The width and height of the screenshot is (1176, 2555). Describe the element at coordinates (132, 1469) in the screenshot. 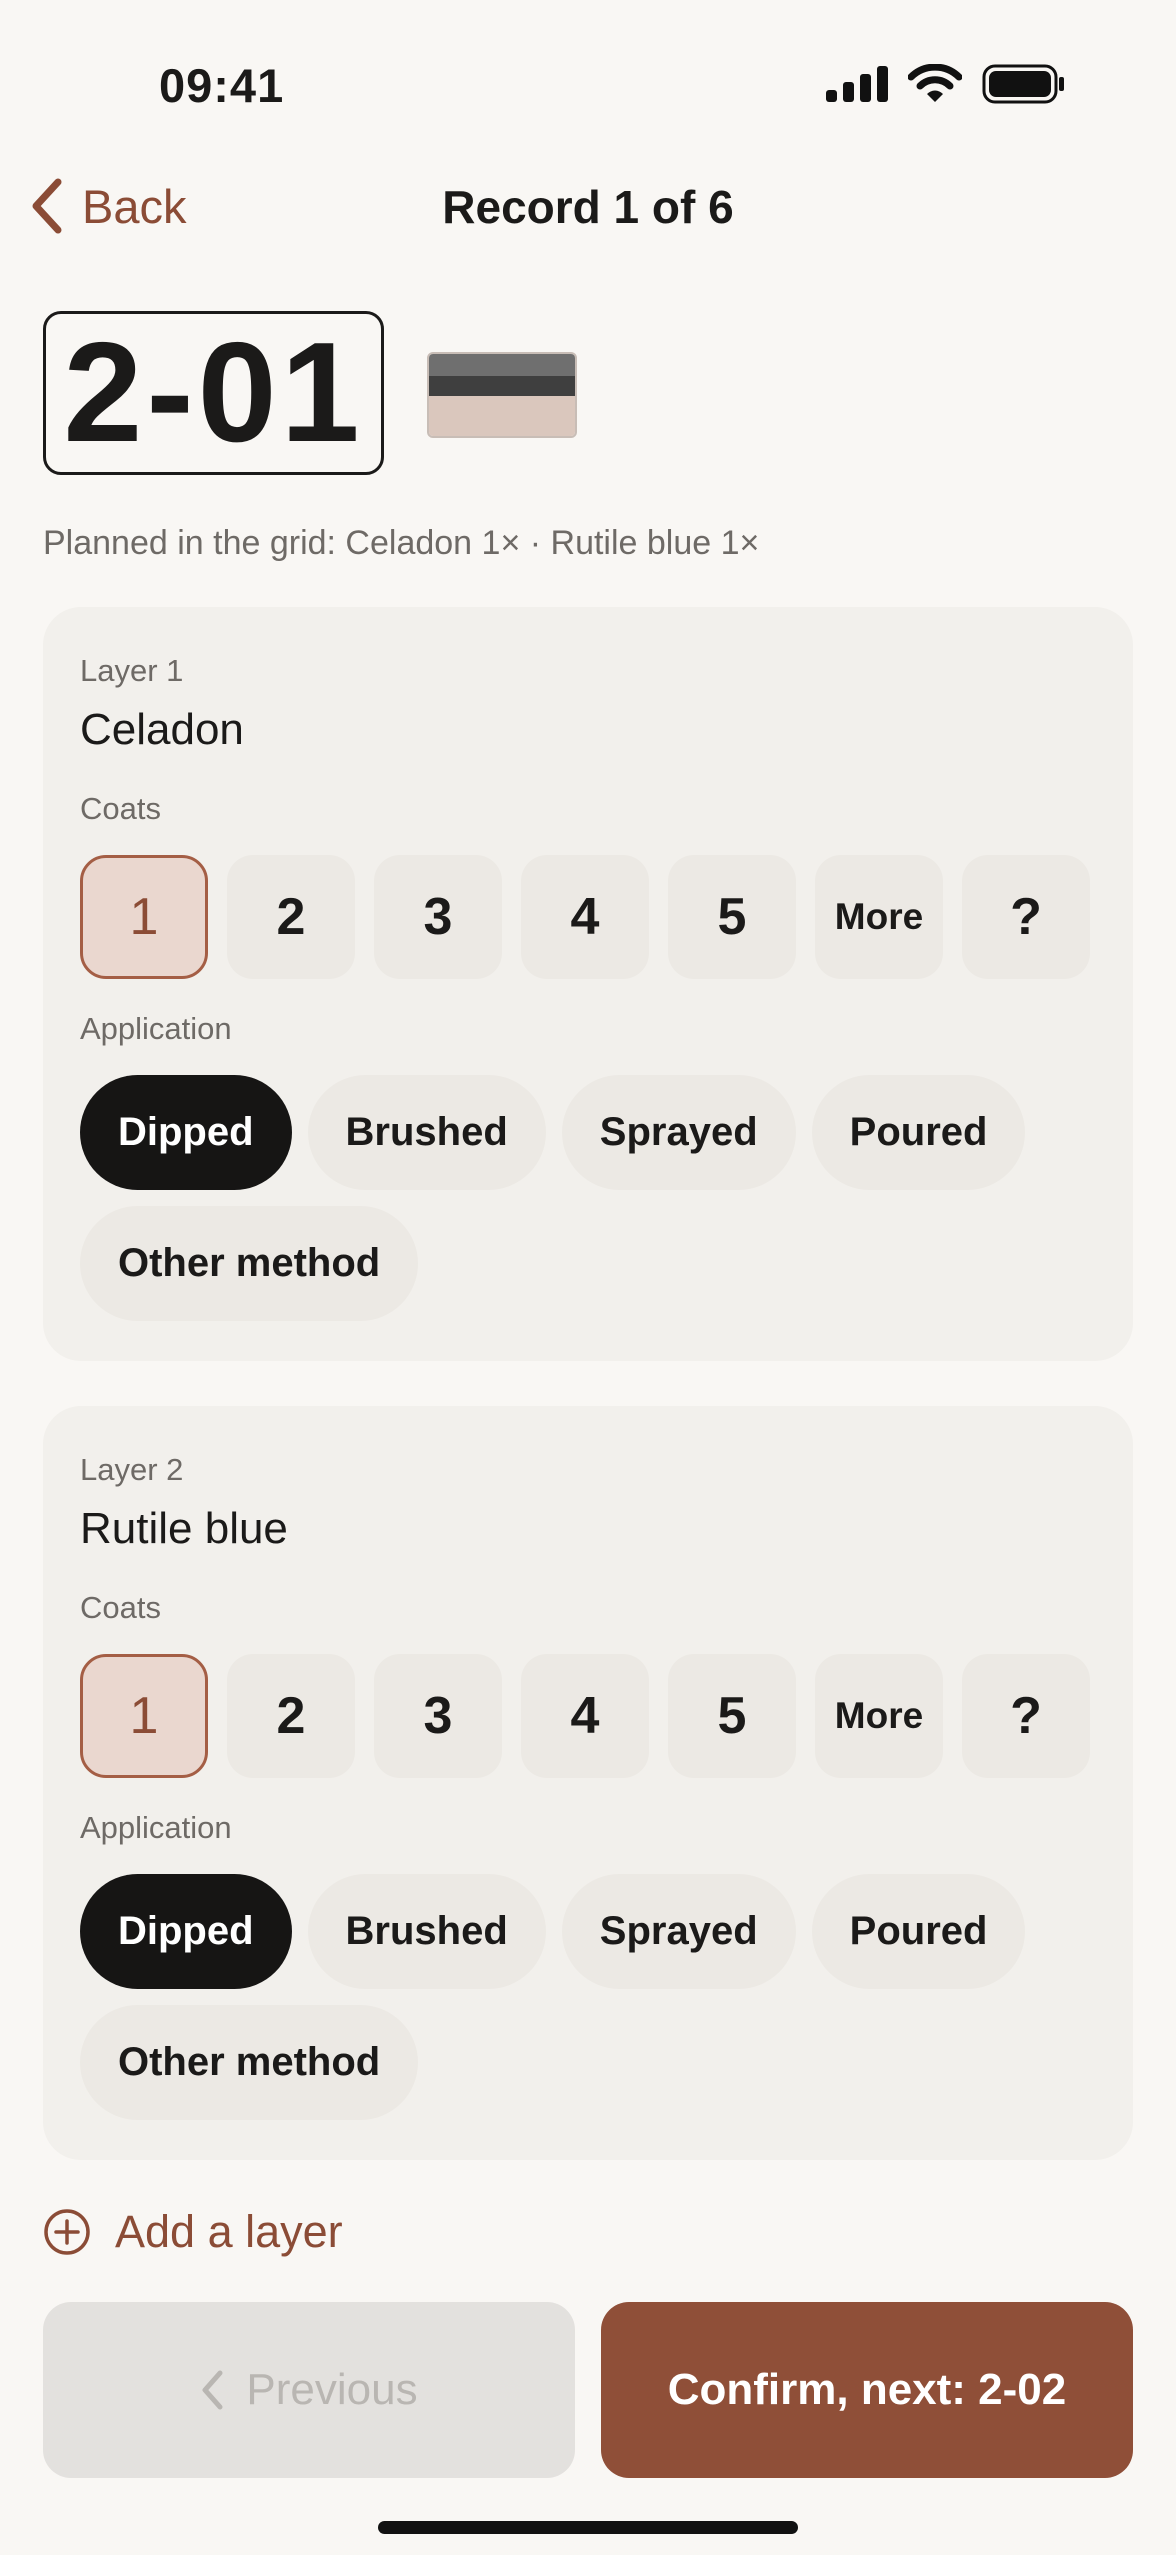

I see `layer-label: Layer 2` at that location.